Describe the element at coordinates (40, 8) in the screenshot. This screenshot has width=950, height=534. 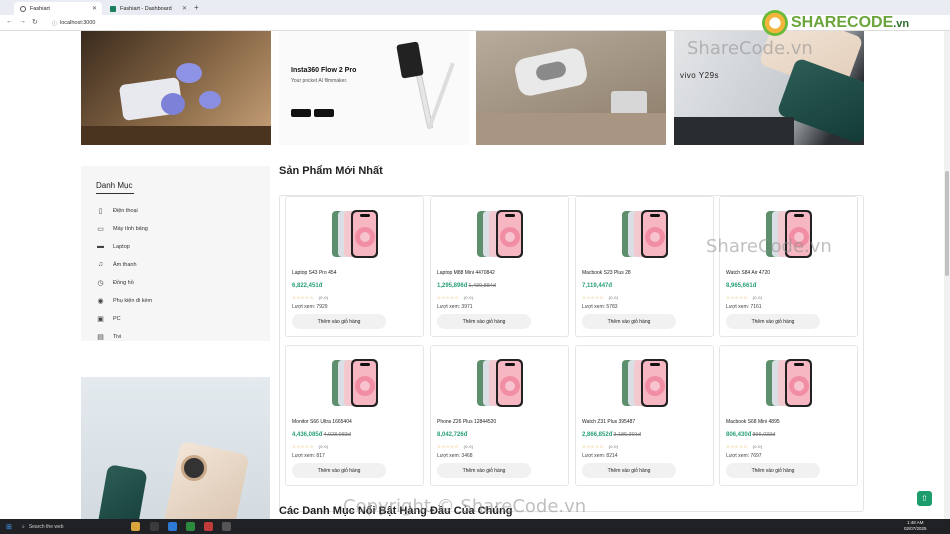
I see `tab-title: Fashiart` at that location.